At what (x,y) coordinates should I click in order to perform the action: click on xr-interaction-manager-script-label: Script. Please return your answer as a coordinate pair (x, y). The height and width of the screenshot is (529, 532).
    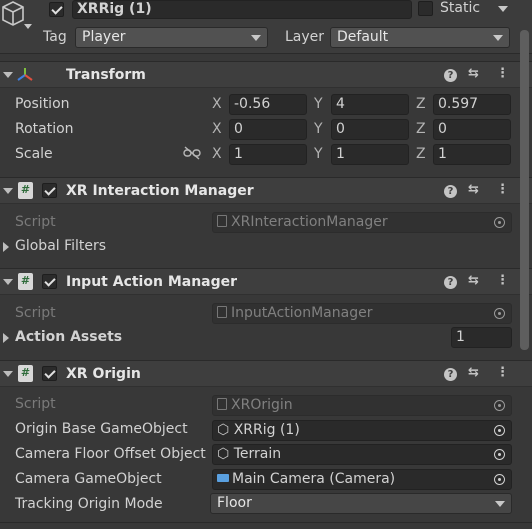
    Looking at the image, I should click on (35, 222).